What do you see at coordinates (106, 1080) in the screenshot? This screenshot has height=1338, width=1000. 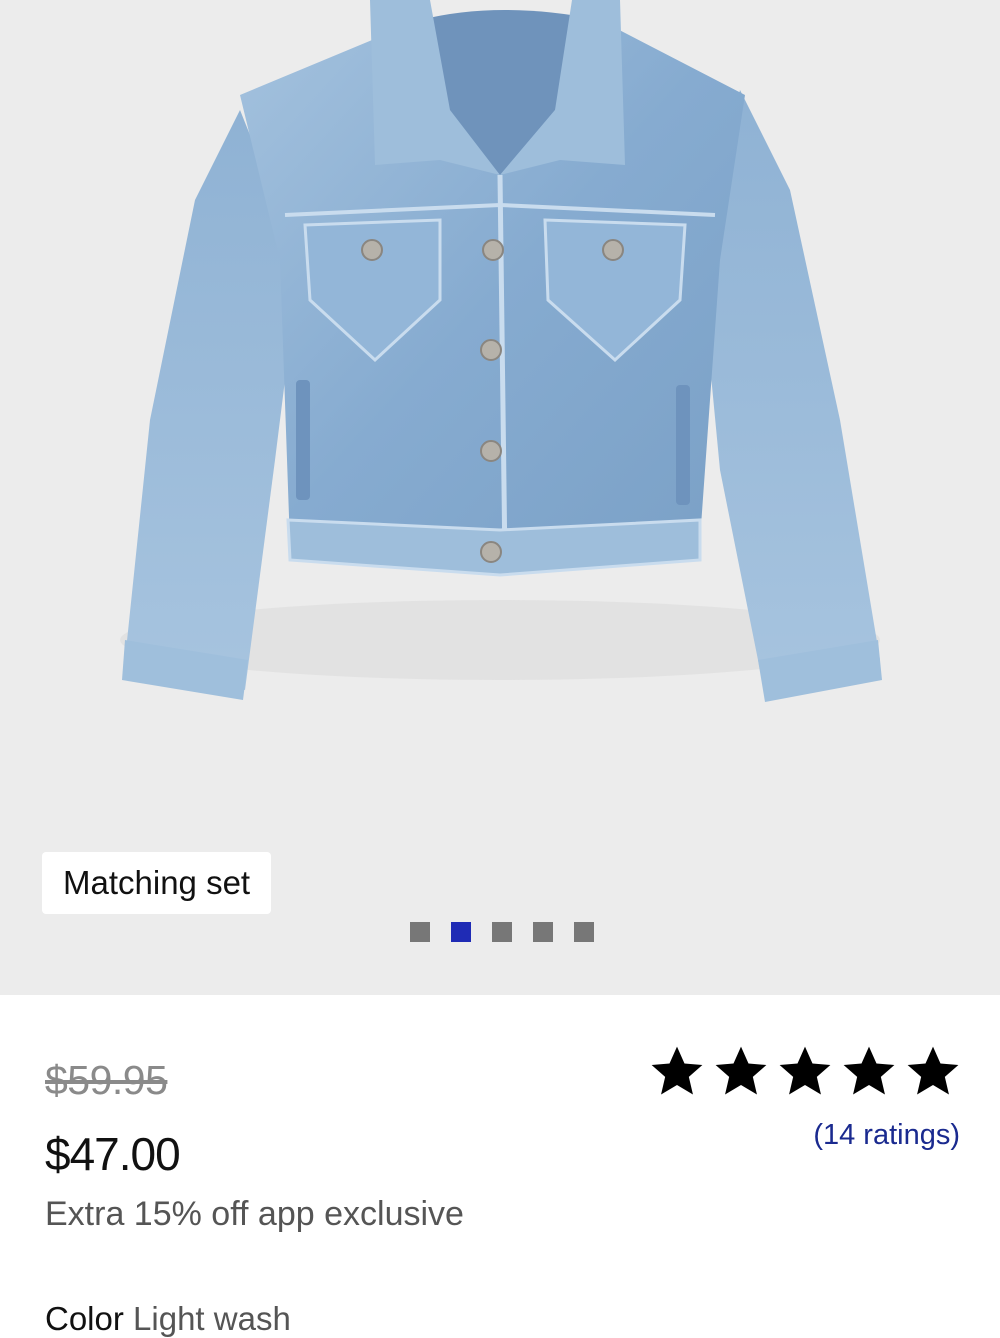 I see `original-price: $59.95` at bounding box center [106, 1080].